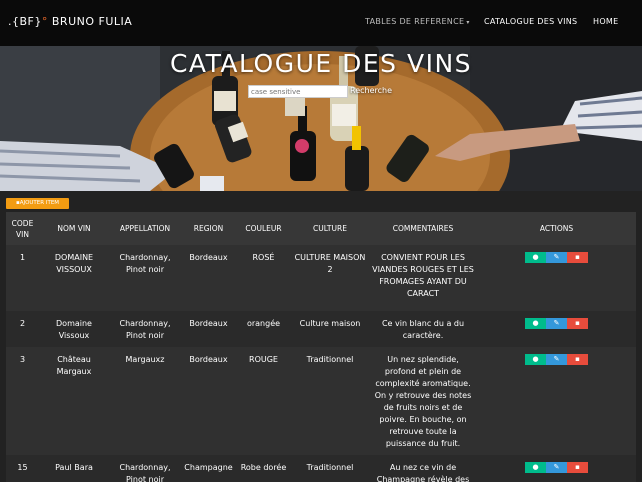 The width and height of the screenshot is (642, 482). I want to click on cell-region: Champagne, so click(208, 467).